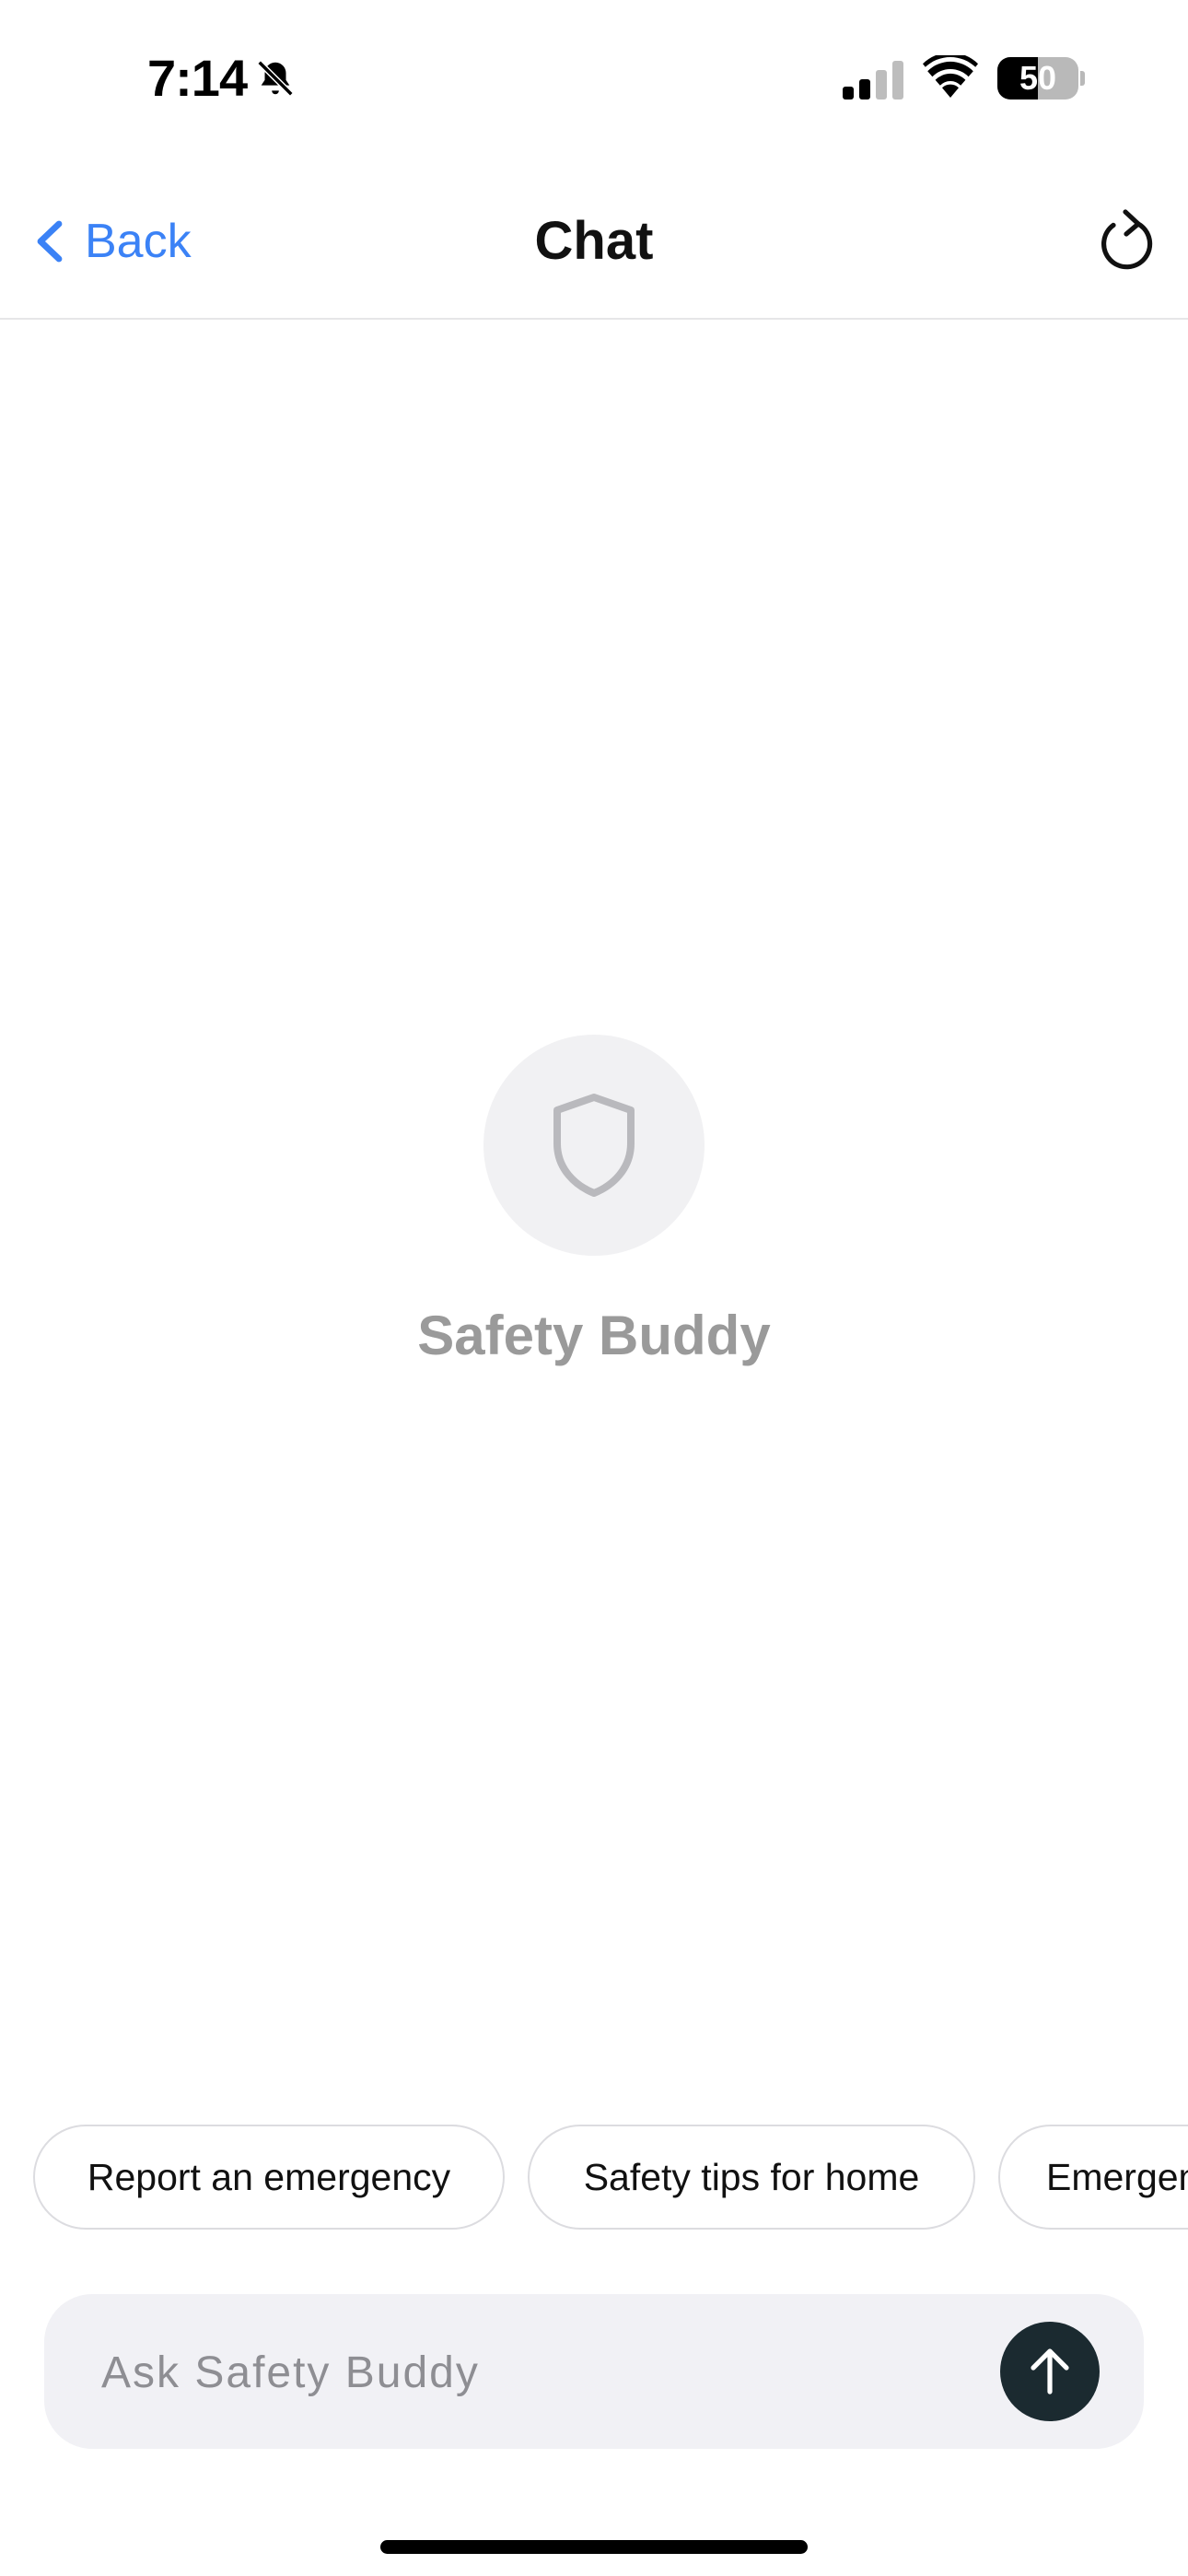  Describe the element at coordinates (269, 2177) in the screenshot. I see `suggestion-chip-report-emergency: Report an emergency` at that location.